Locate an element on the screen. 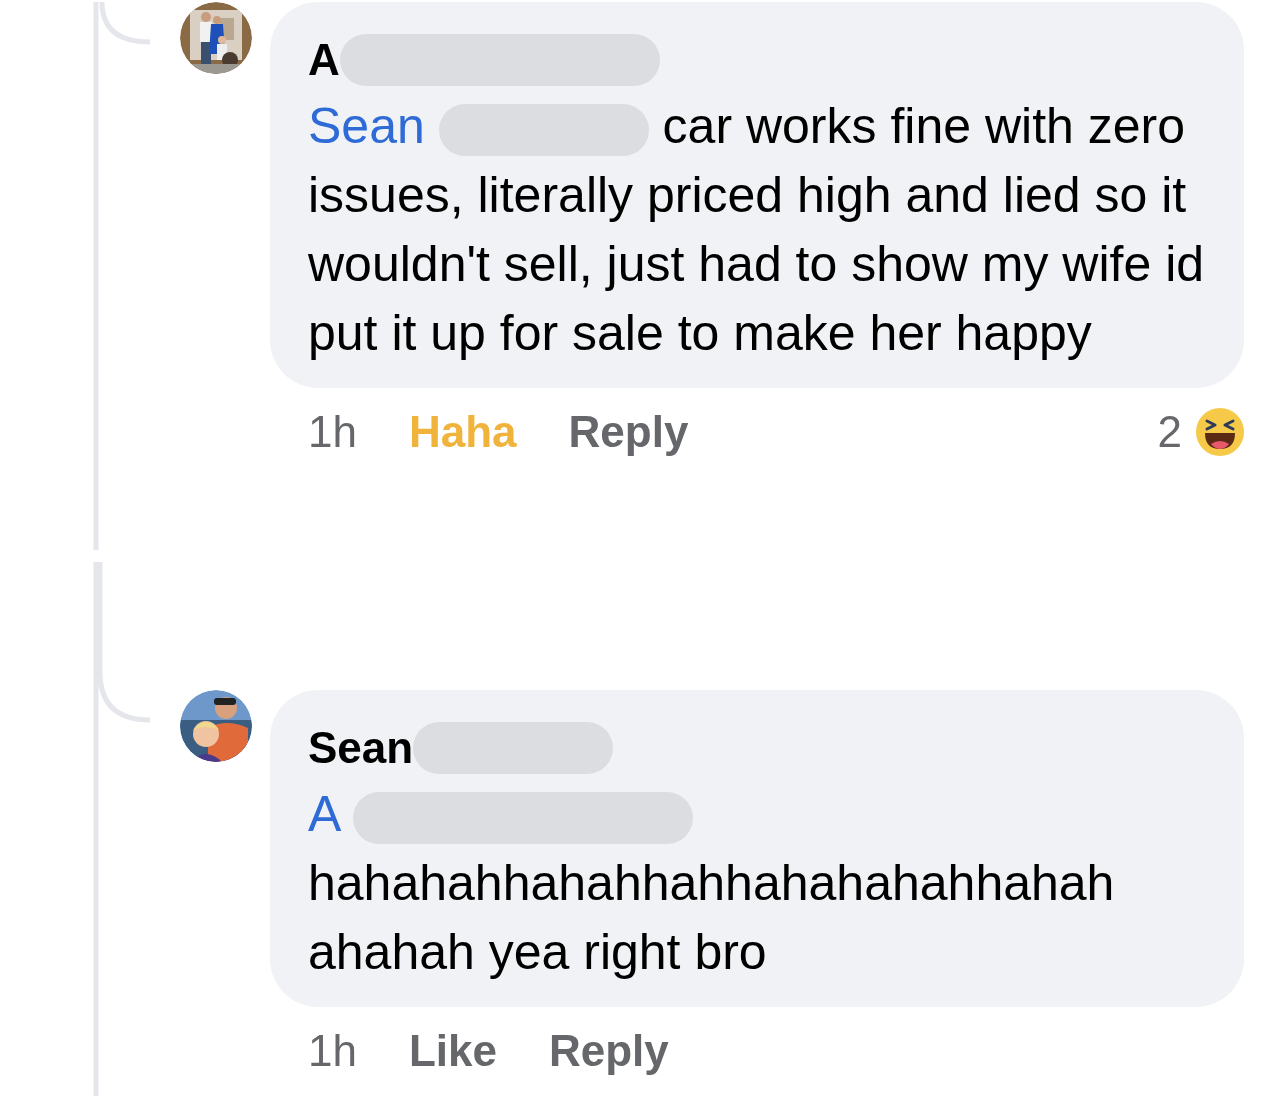 The height and width of the screenshot is (1096, 1284). comment-text: A hahahahhahahhahhahahahahhahah ahahah yea right bro is located at coordinates (712, 883).